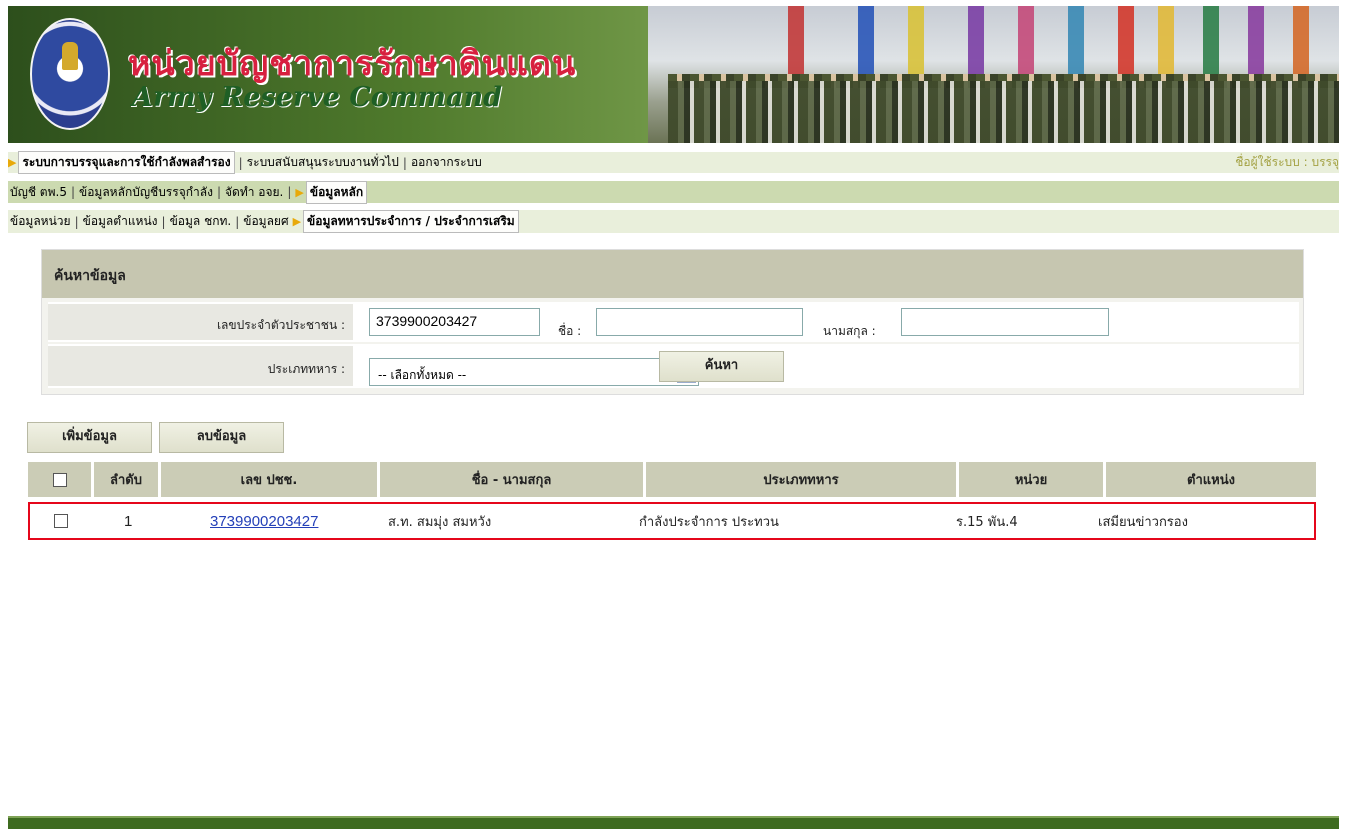  I want to click on submenu-master-accounts: ข้อมูลหลักบัญชีบรรจุกำลัง, so click(146, 192).